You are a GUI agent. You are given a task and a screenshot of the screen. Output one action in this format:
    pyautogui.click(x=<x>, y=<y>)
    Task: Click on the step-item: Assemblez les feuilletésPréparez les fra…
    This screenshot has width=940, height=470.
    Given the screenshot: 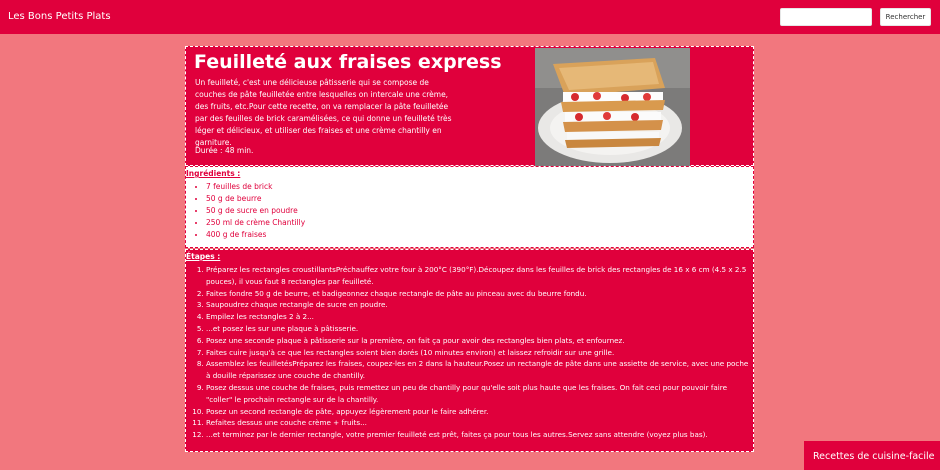 What is the action you would take?
    pyautogui.click(x=478, y=370)
    